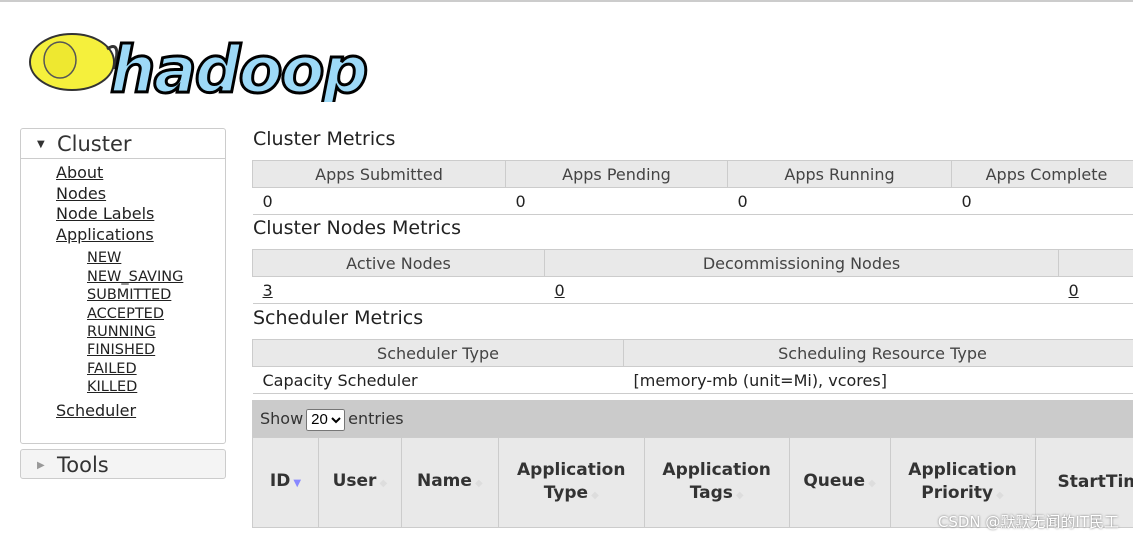  What do you see at coordinates (398, 263) in the screenshot?
I see `col-header: Active Nodes` at bounding box center [398, 263].